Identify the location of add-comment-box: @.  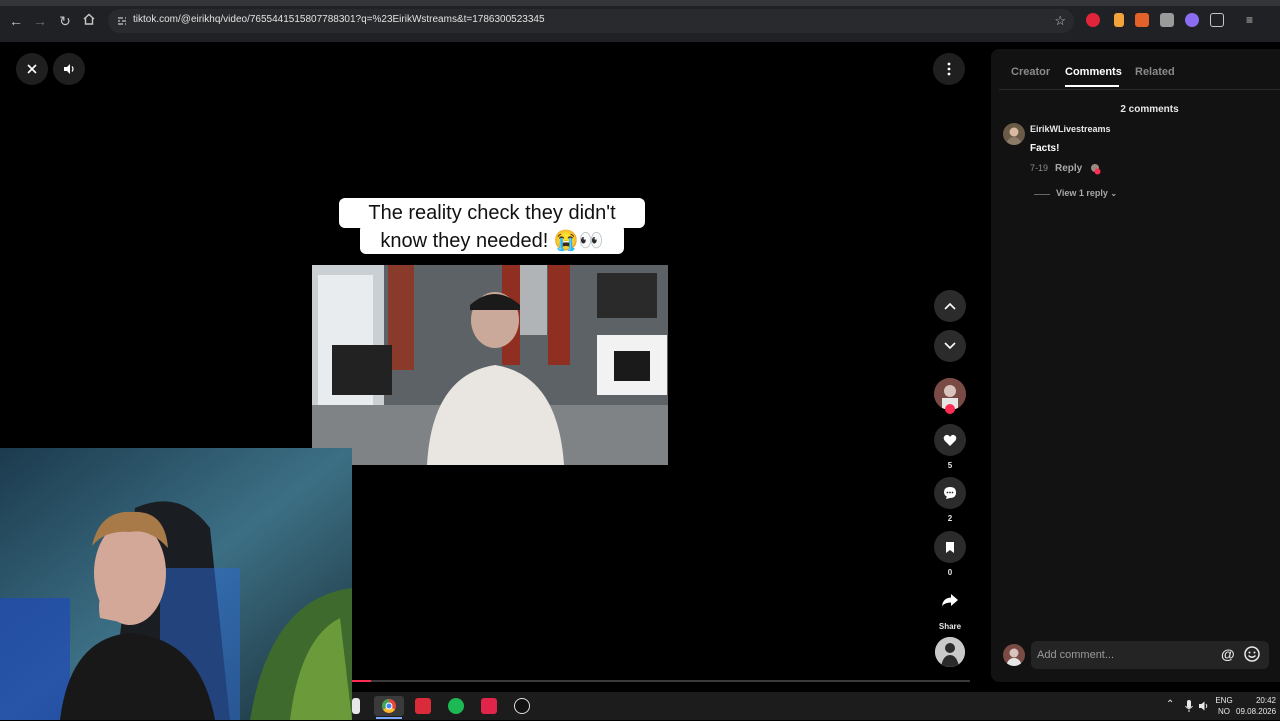
(1150, 655).